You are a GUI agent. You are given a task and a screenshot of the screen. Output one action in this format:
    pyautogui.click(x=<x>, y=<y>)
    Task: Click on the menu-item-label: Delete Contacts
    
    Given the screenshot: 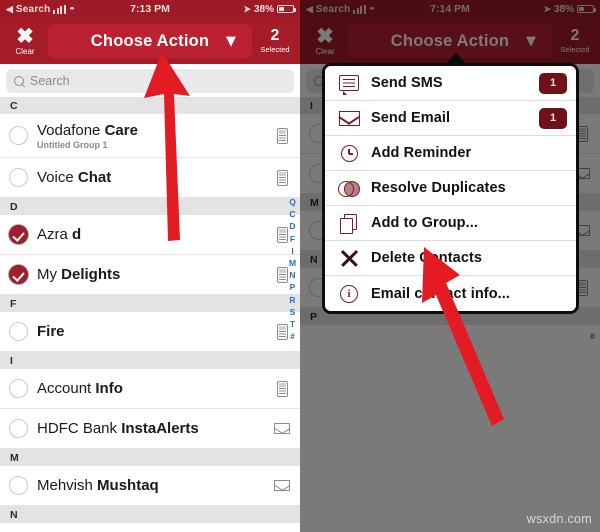 What is the action you would take?
    pyautogui.click(x=427, y=258)
    